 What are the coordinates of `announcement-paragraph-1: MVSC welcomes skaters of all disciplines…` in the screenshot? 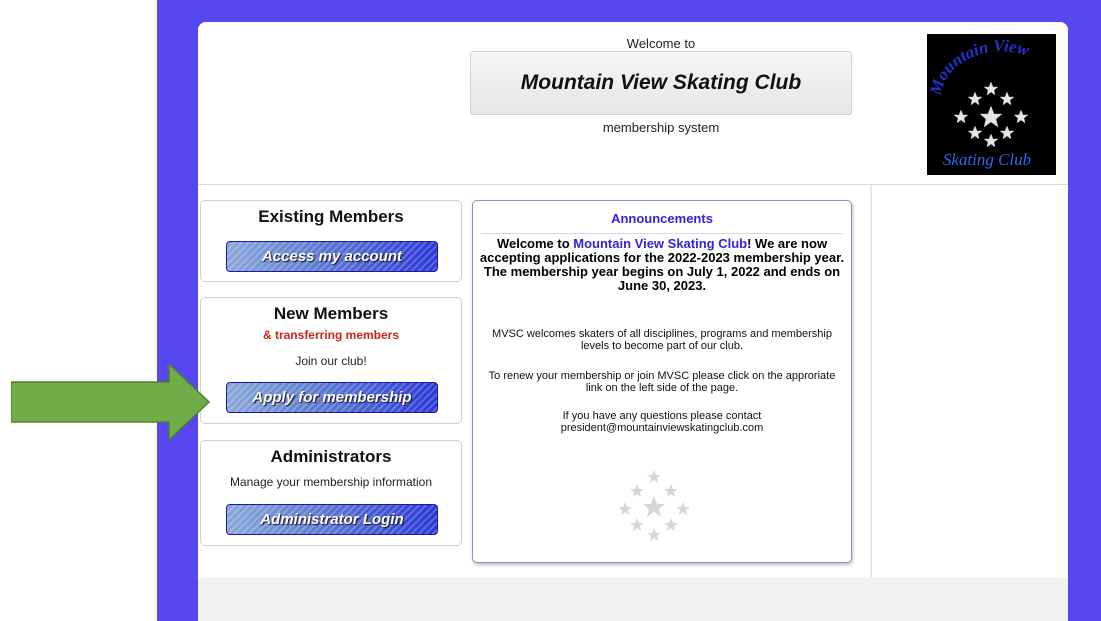 It's located at (662, 340).